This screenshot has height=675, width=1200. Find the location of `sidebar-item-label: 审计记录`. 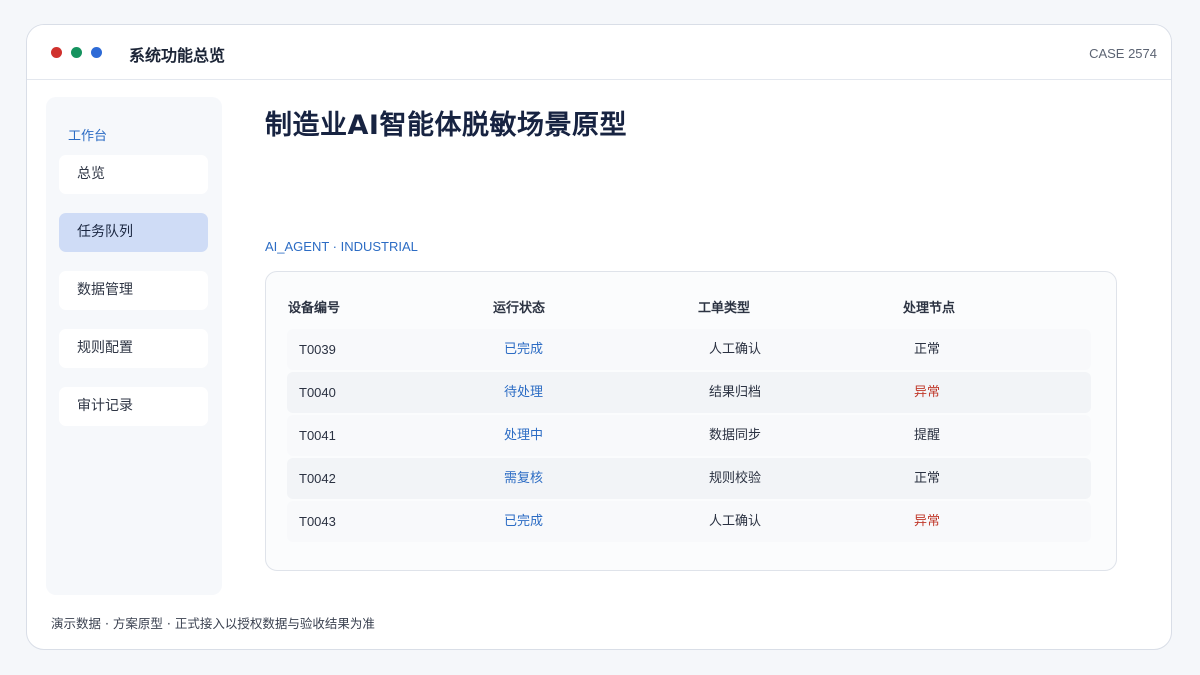

sidebar-item-label: 审计记录 is located at coordinates (105, 406).